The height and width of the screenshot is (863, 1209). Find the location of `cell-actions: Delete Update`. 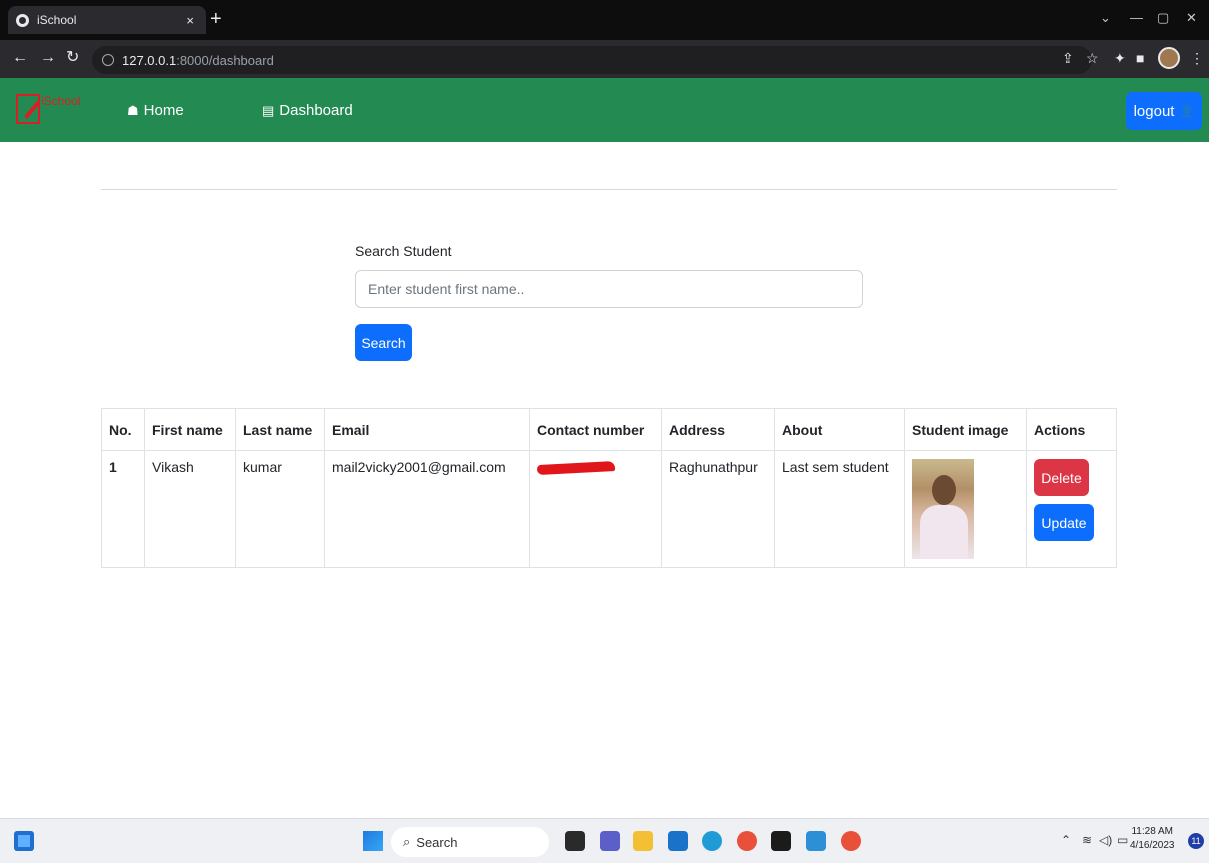

cell-actions: Delete Update is located at coordinates (1071, 509).